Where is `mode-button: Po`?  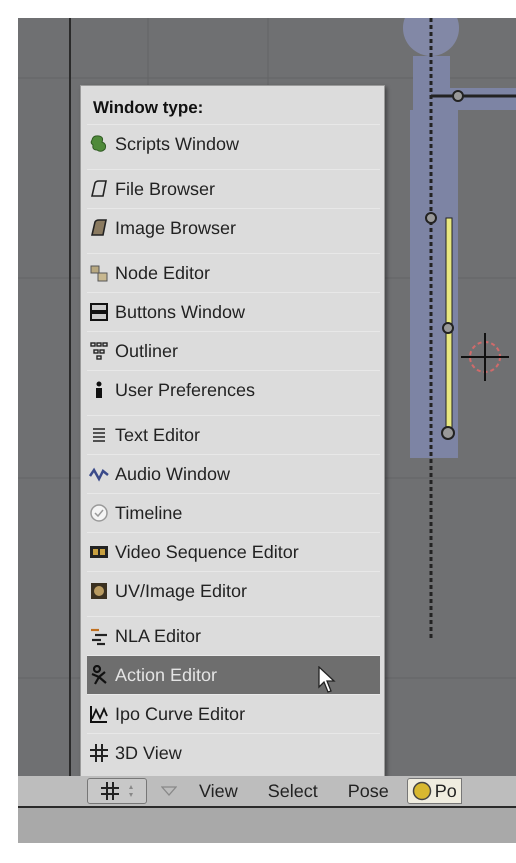
mode-button: Po is located at coordinates (434, 791).